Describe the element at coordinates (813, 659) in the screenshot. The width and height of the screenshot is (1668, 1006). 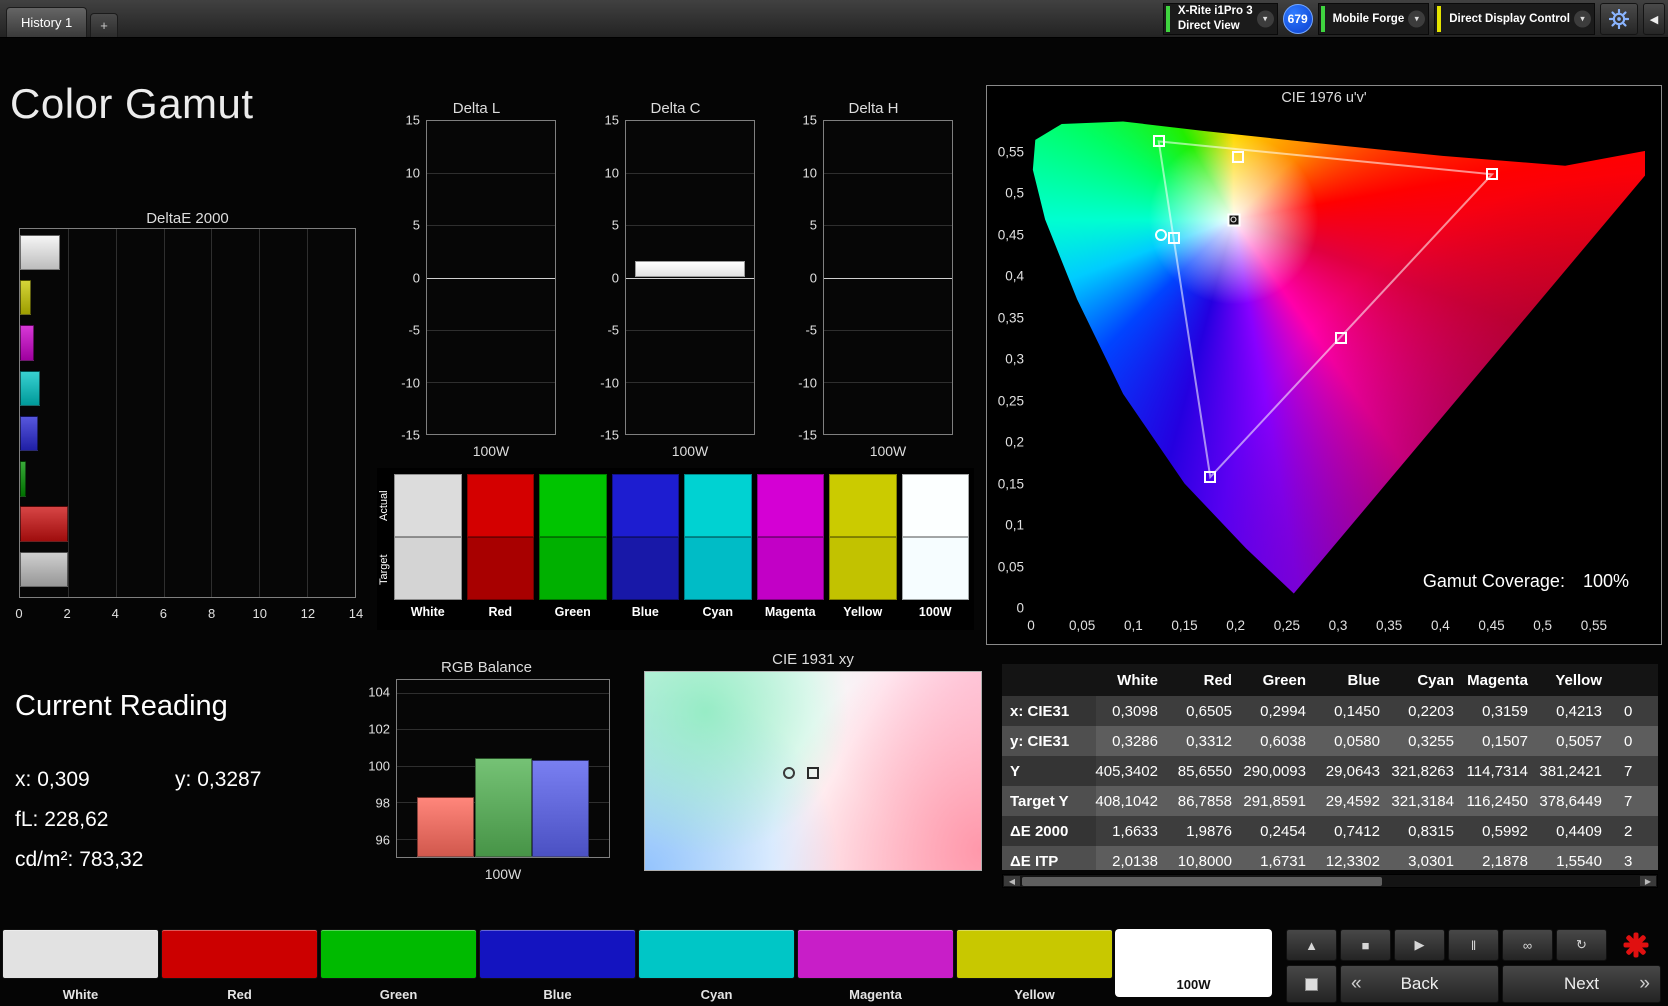
I see `chart-title: CIE 1931 xy` at that location.